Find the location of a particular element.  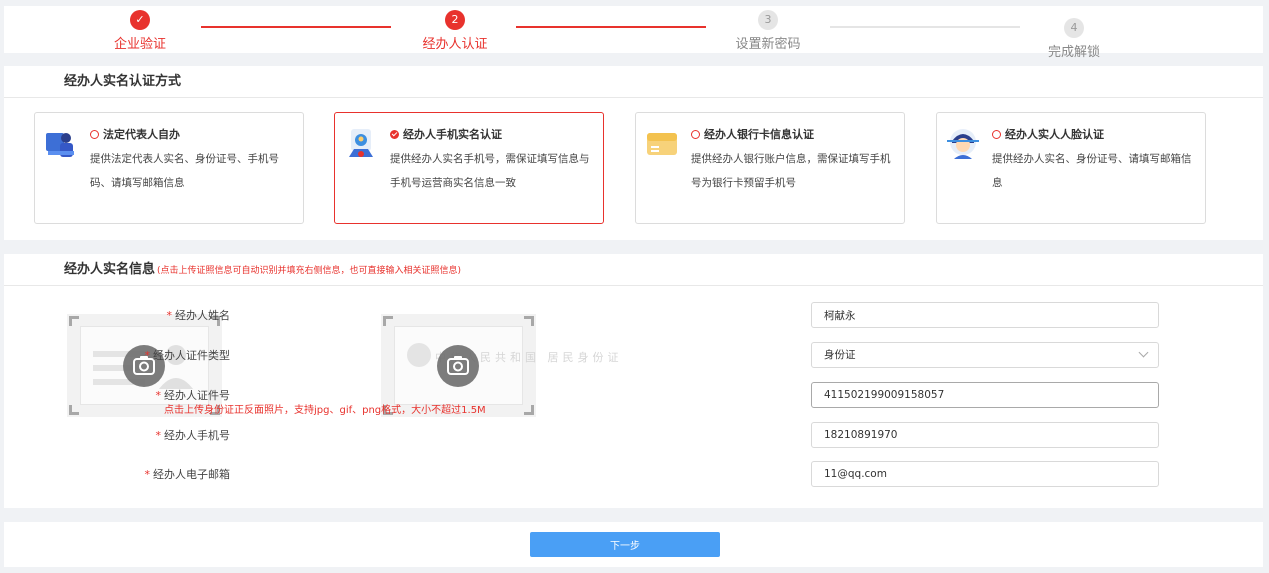

radio-checked-icon is located at coordinates (394, 134).